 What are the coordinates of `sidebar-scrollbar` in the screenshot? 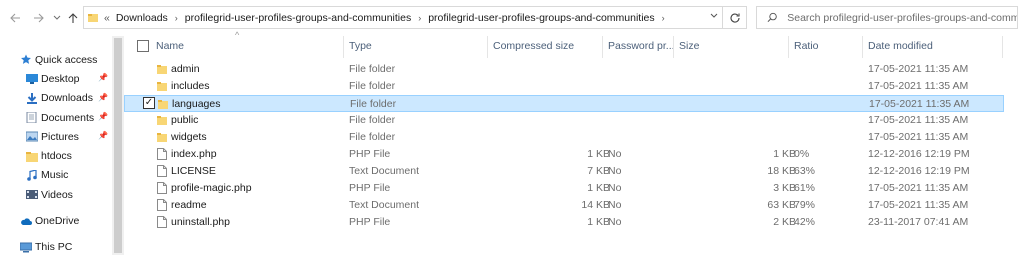 It's located at (118, 145).